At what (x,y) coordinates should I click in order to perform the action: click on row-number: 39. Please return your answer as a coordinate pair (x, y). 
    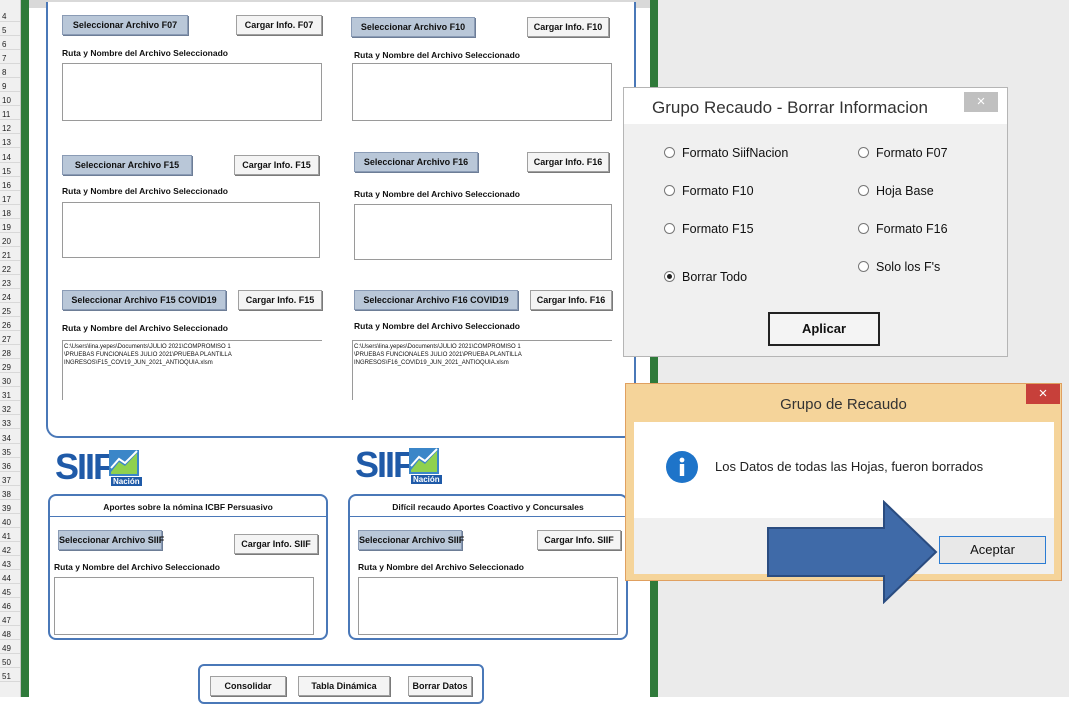
    Looking at the image, I should click on (10, 509).